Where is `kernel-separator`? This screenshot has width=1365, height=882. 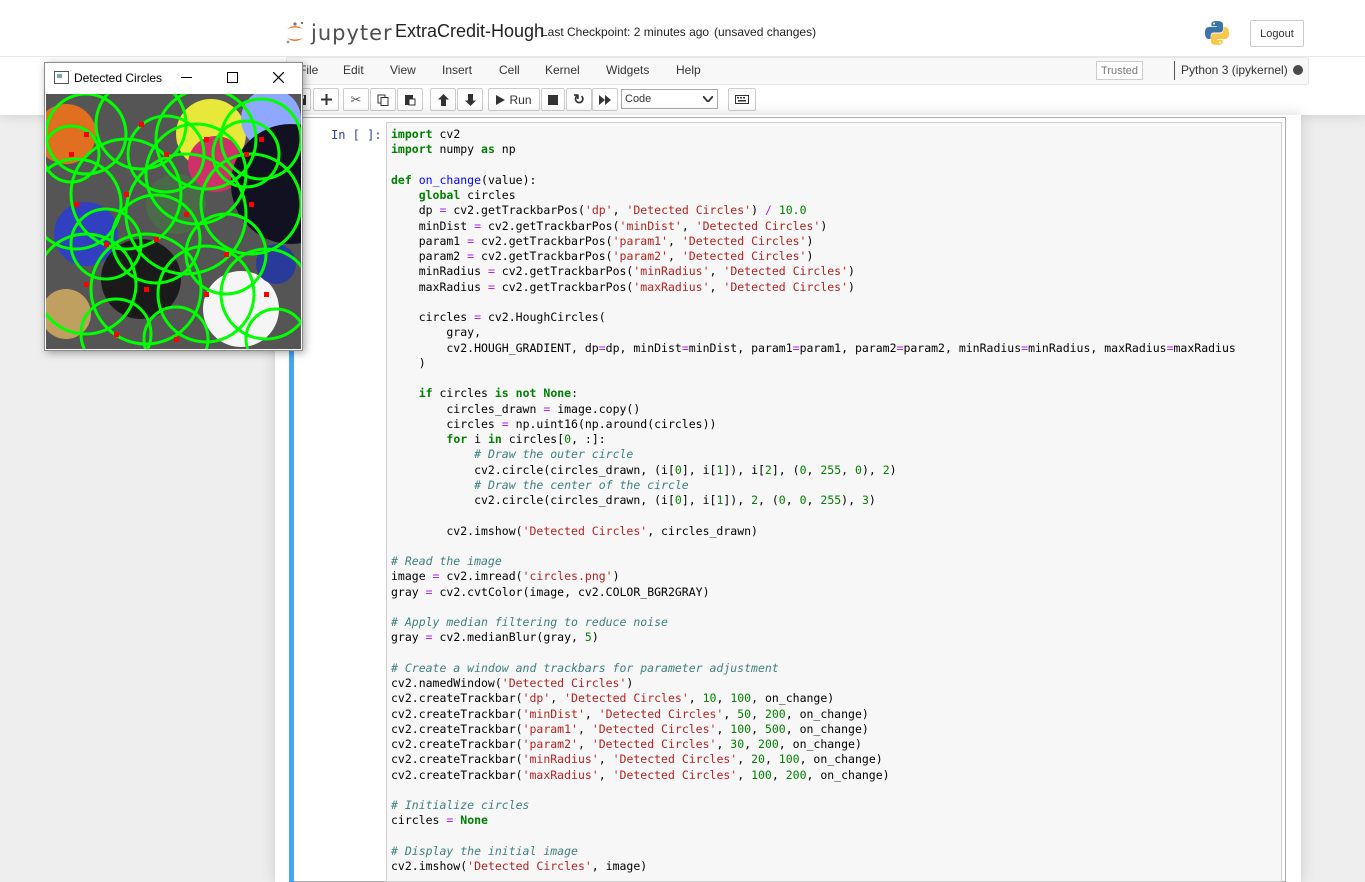
kernel-separator is located at coordinates (1174, 70).